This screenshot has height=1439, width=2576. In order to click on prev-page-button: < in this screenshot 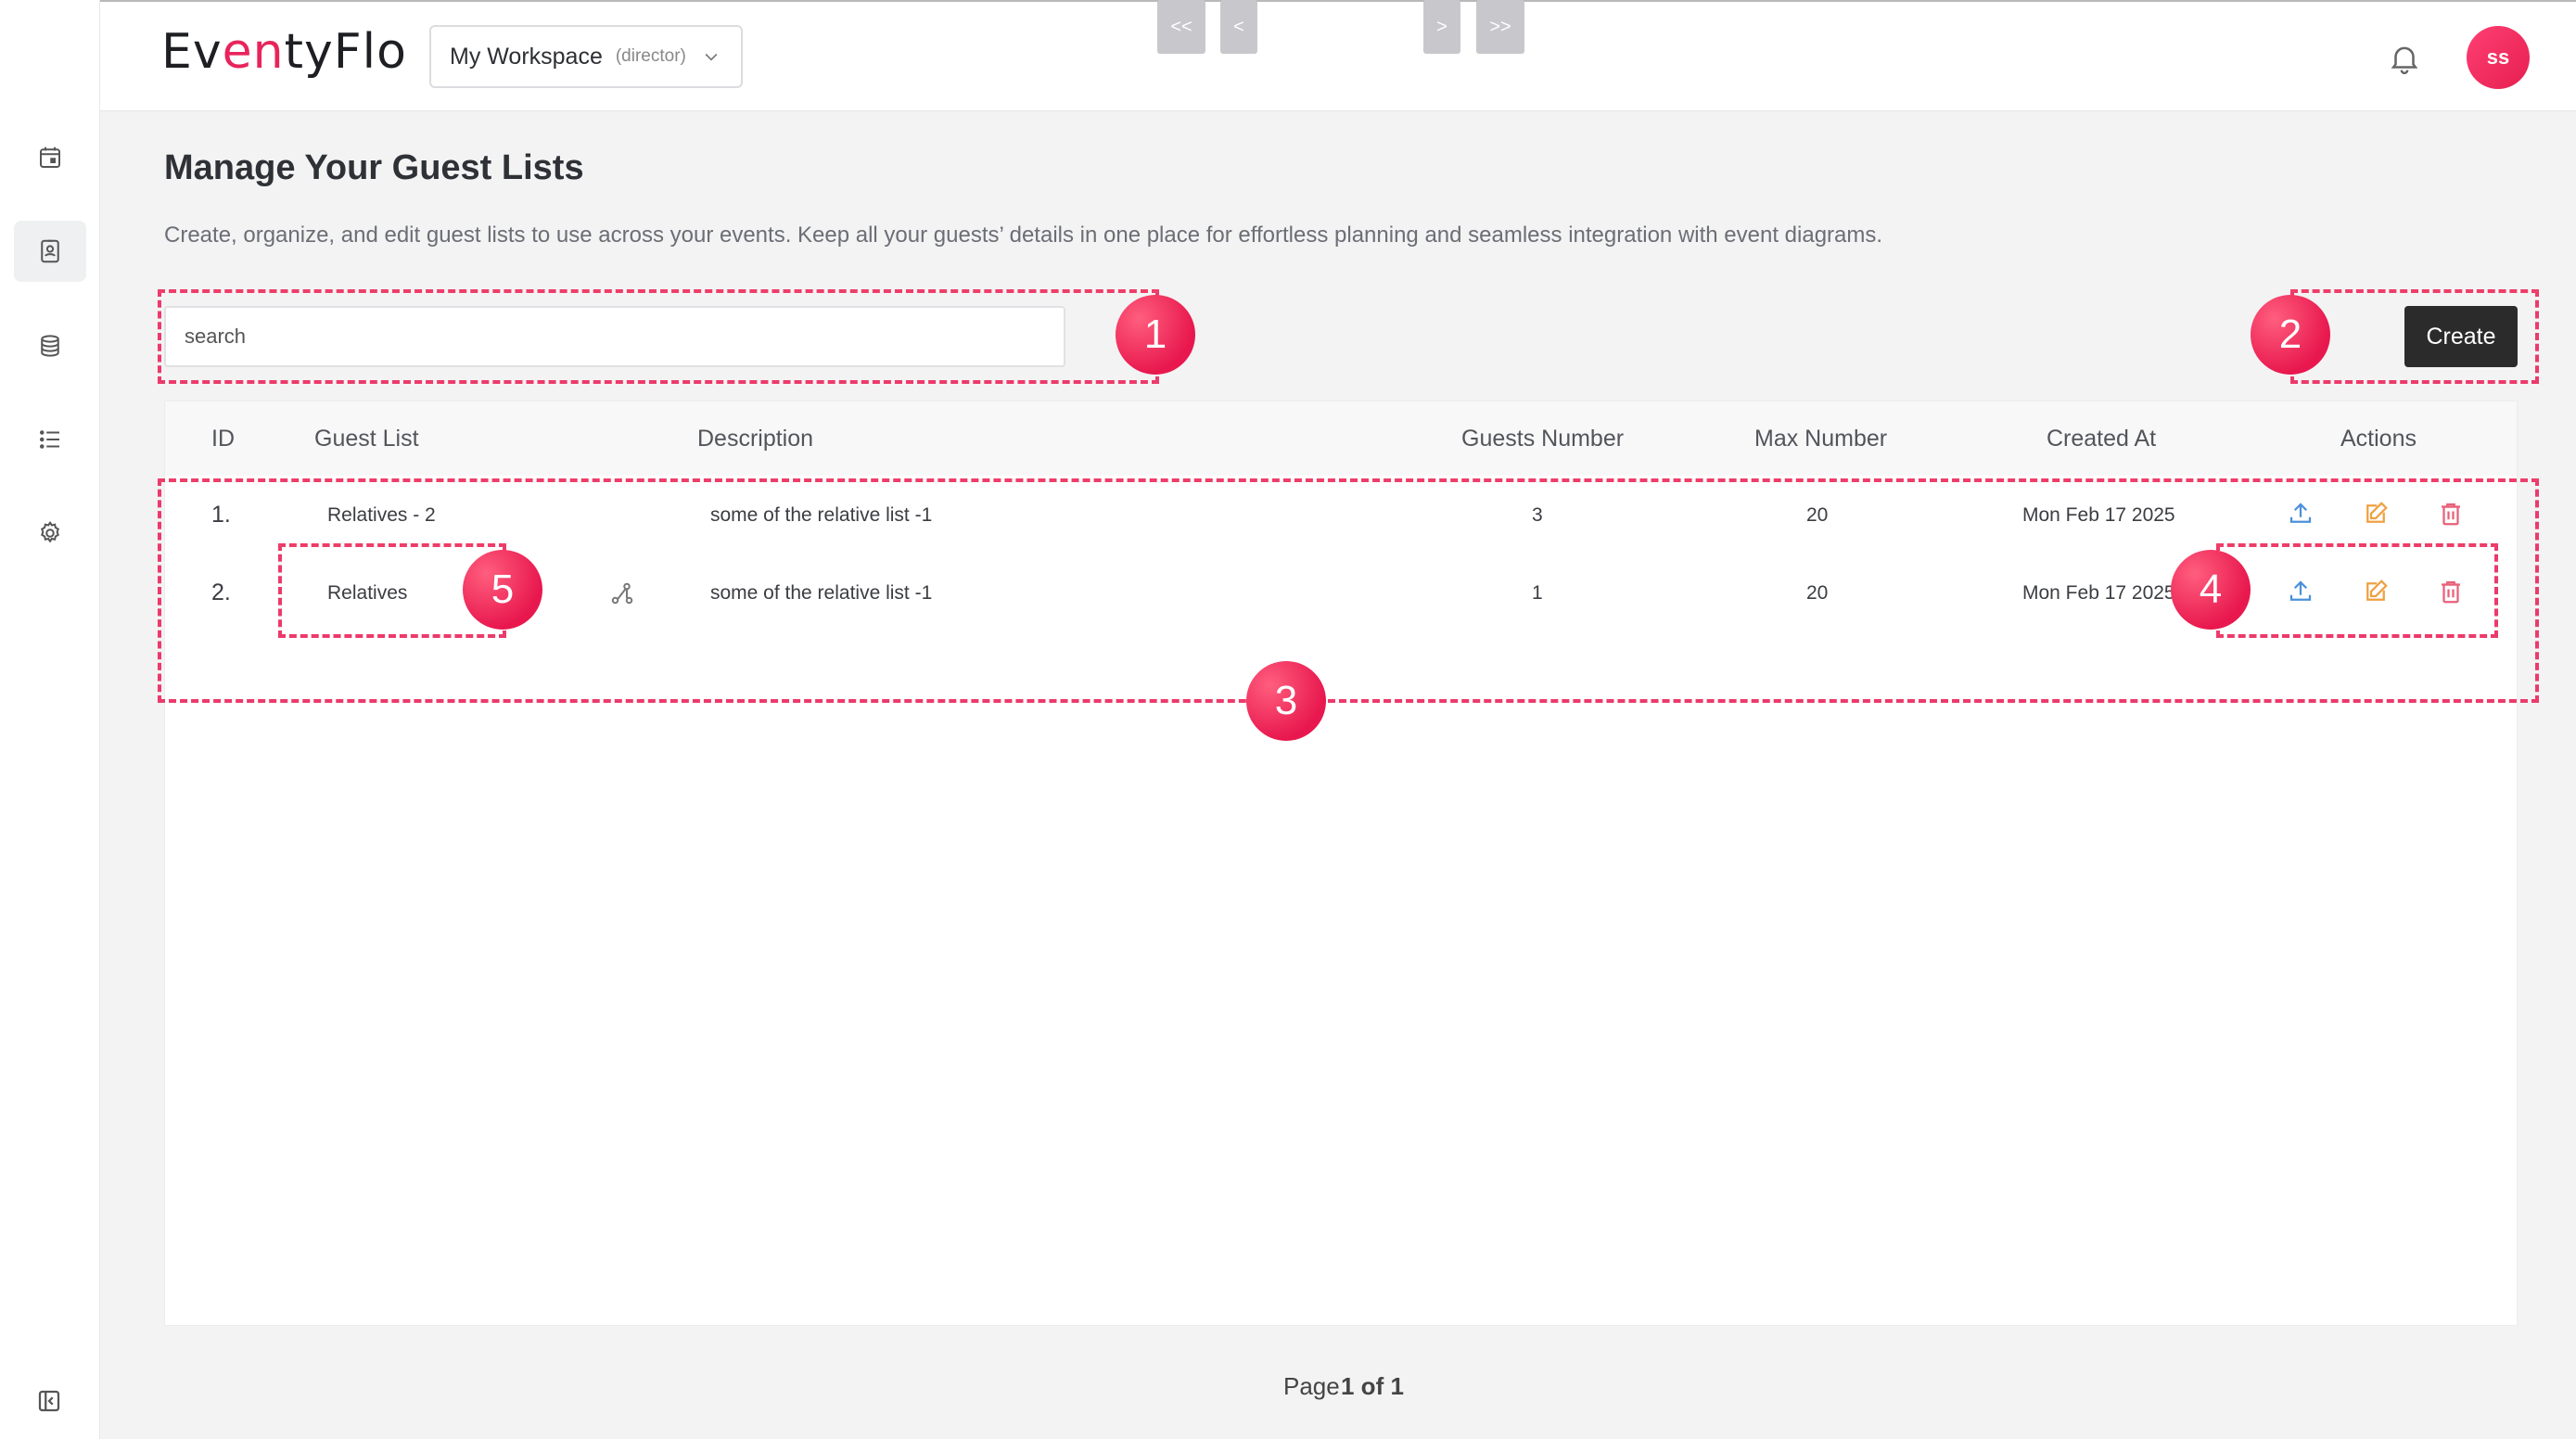, I will do `click(1238, 27)`.